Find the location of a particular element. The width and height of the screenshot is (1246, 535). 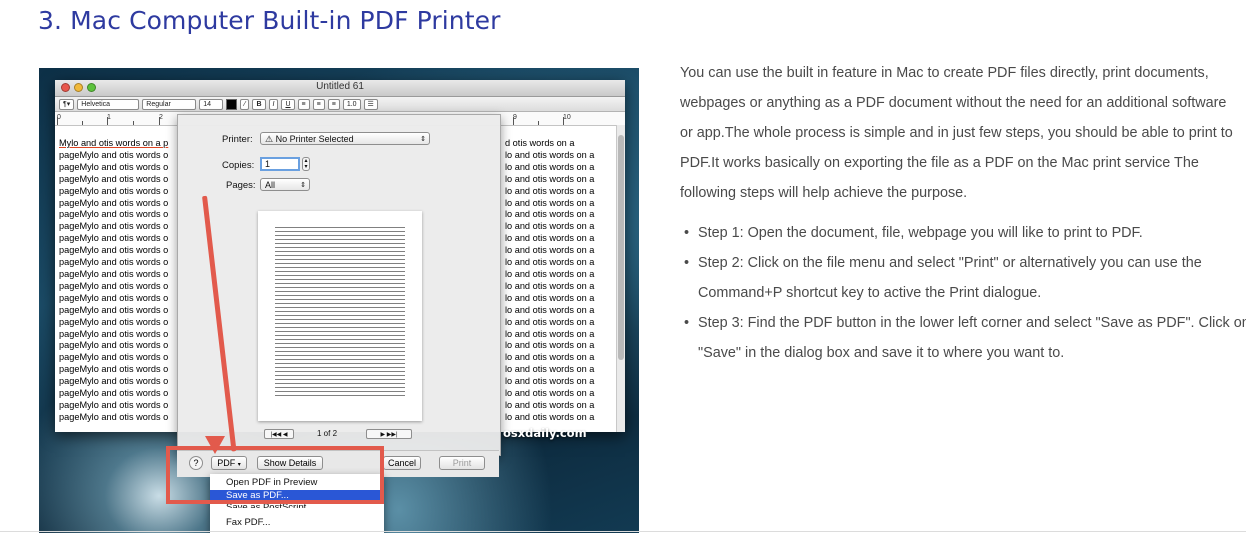

align-left-icon: ≡ is located at coordinates (303, 104).